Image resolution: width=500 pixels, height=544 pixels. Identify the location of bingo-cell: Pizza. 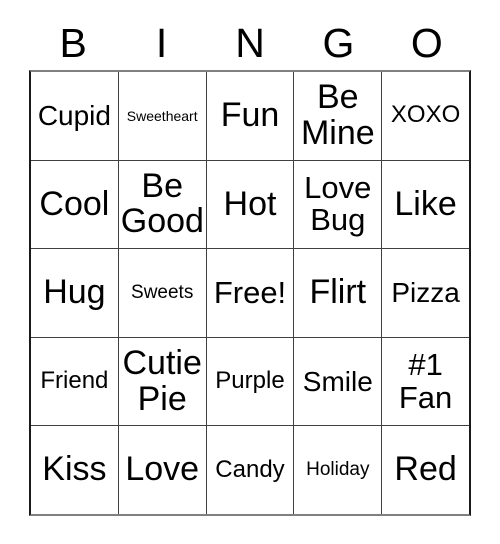
(425, 293).